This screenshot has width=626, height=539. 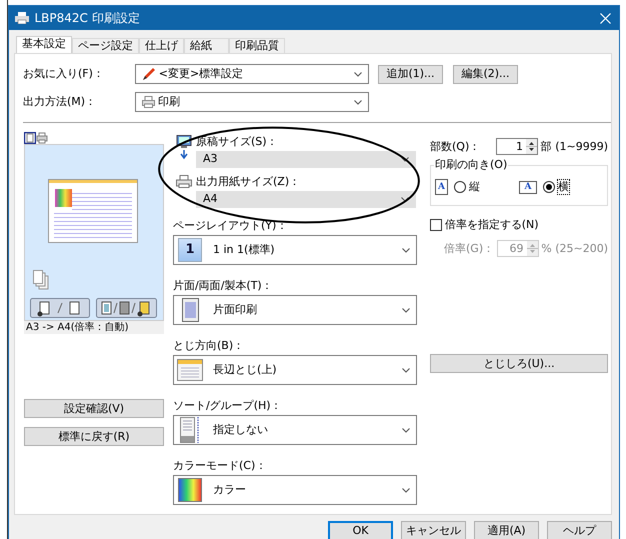 I want to click on field-label: 部数(Q)：, so click(x=456, y=147).